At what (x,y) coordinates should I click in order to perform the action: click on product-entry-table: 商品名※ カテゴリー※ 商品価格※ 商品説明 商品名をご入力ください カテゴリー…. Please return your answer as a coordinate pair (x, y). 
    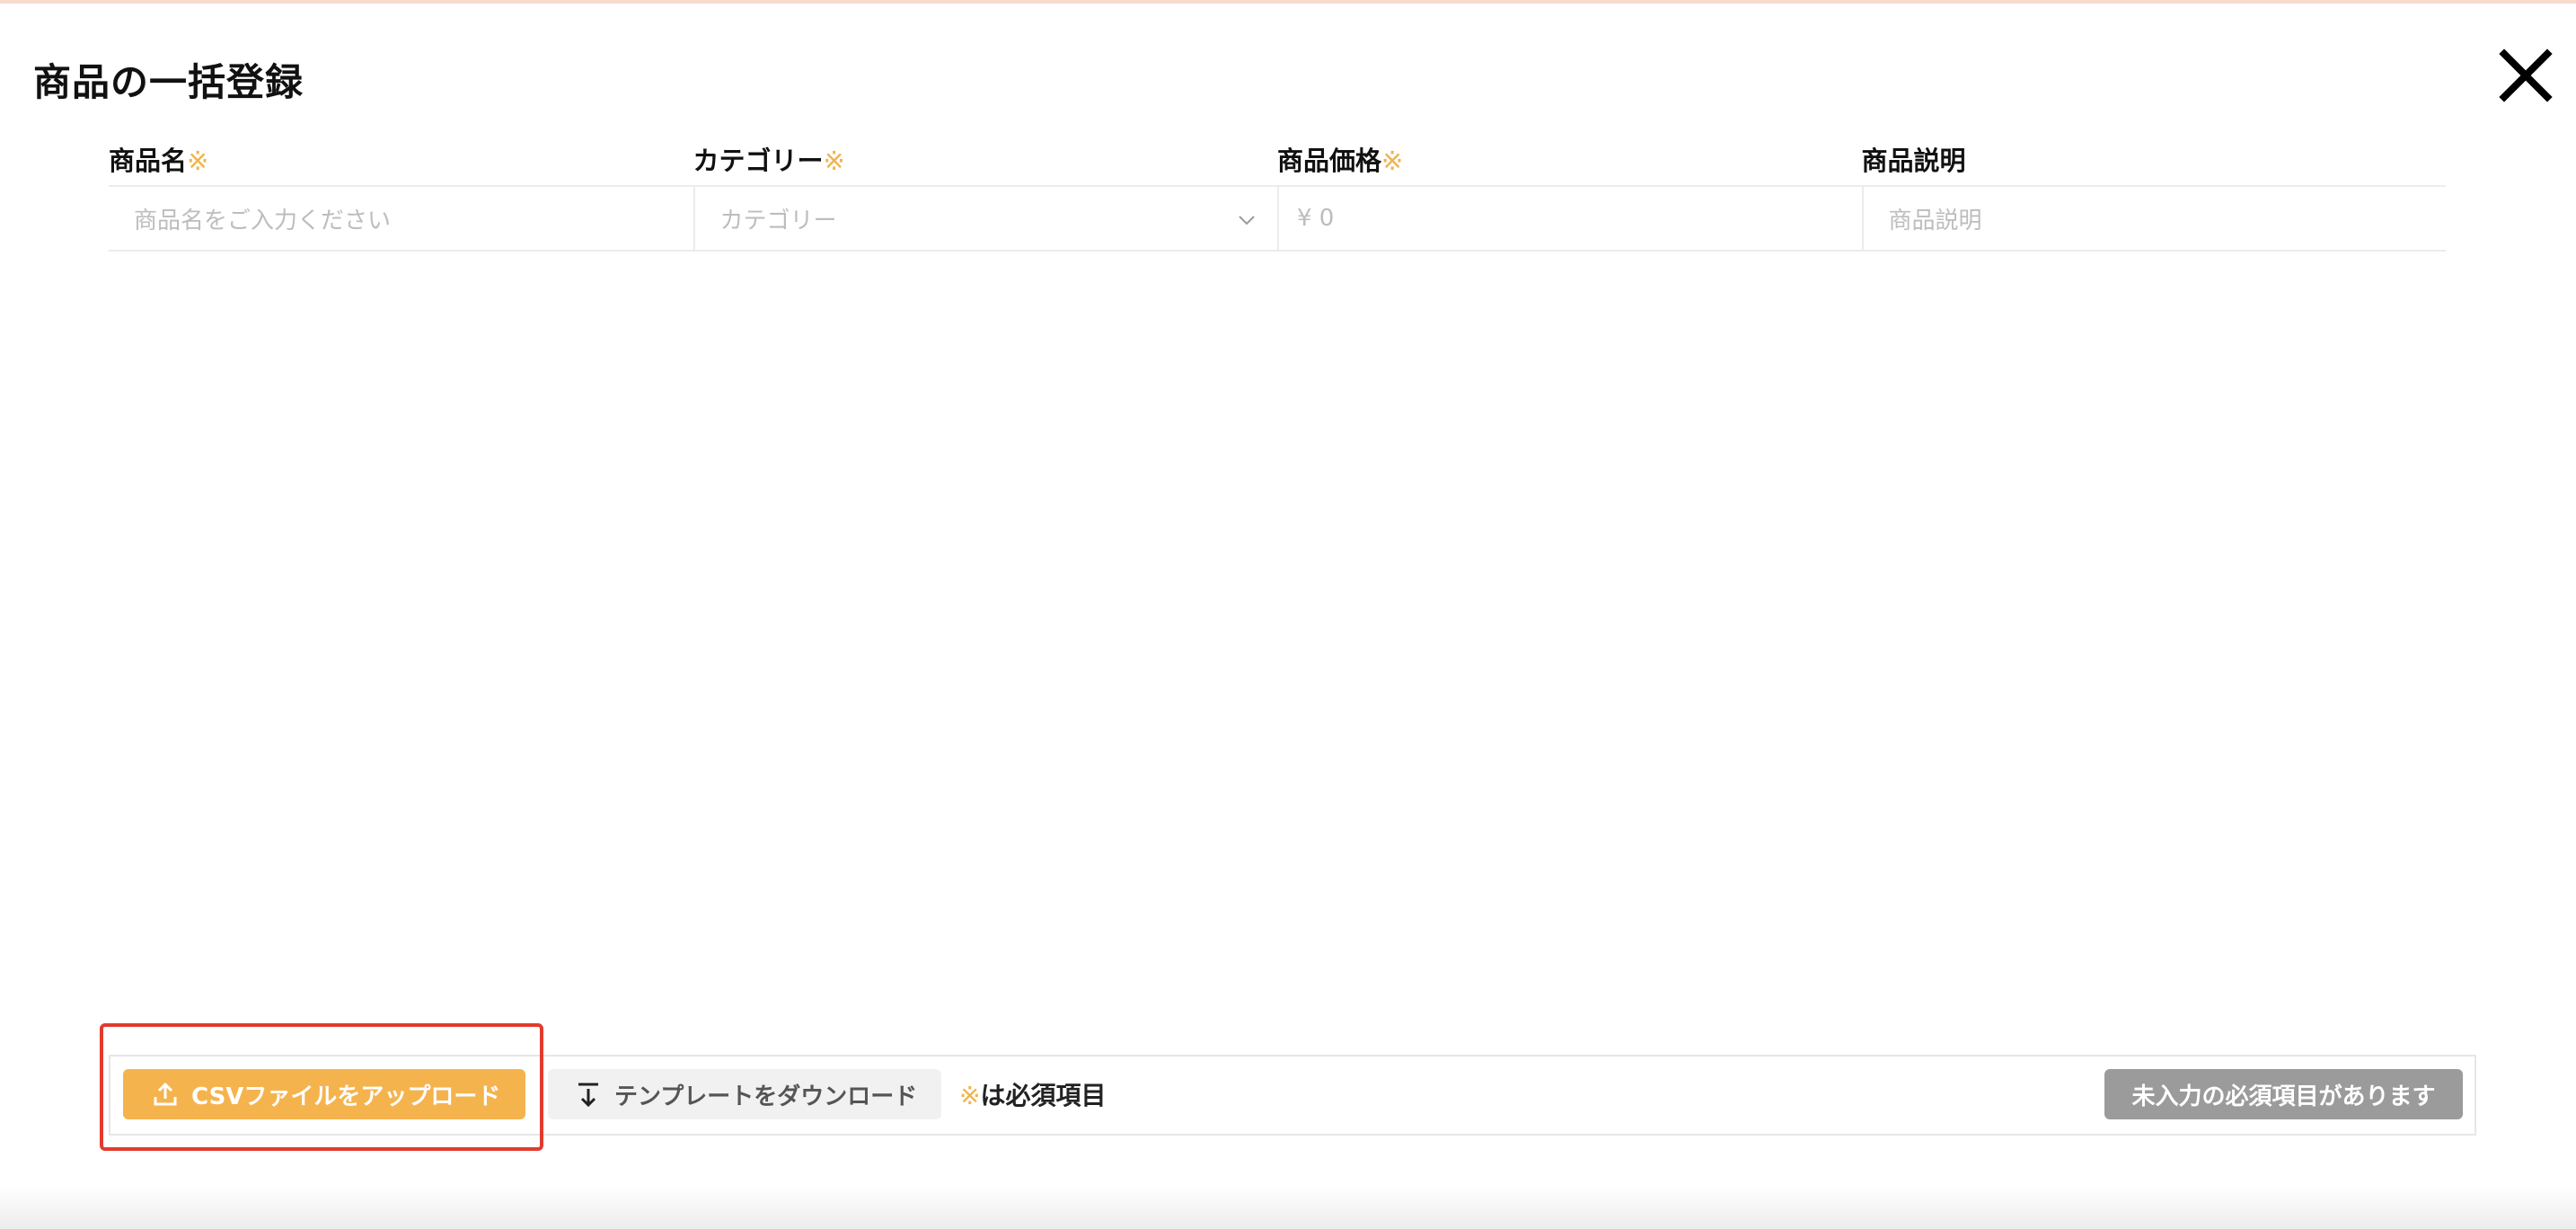
    Looking at the image, I should click on (1277, 193).